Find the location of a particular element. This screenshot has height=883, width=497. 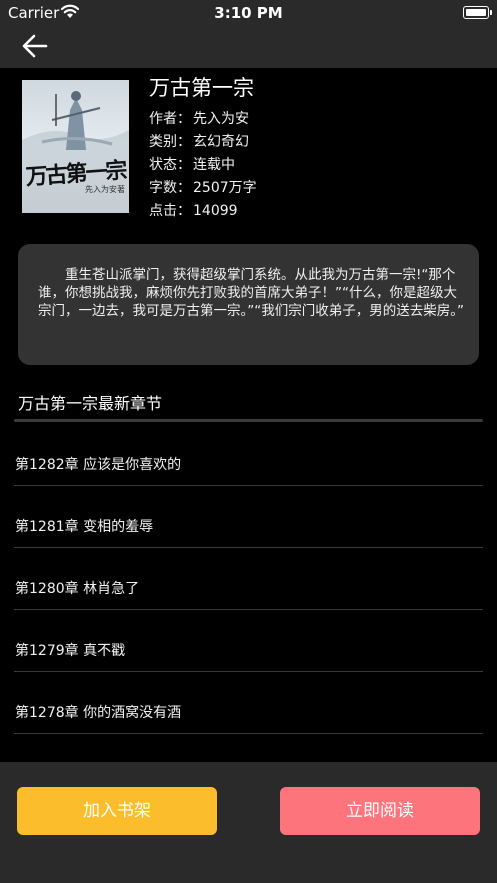

read-now-button: 立即阅读 is located at coordinates (380, 811).